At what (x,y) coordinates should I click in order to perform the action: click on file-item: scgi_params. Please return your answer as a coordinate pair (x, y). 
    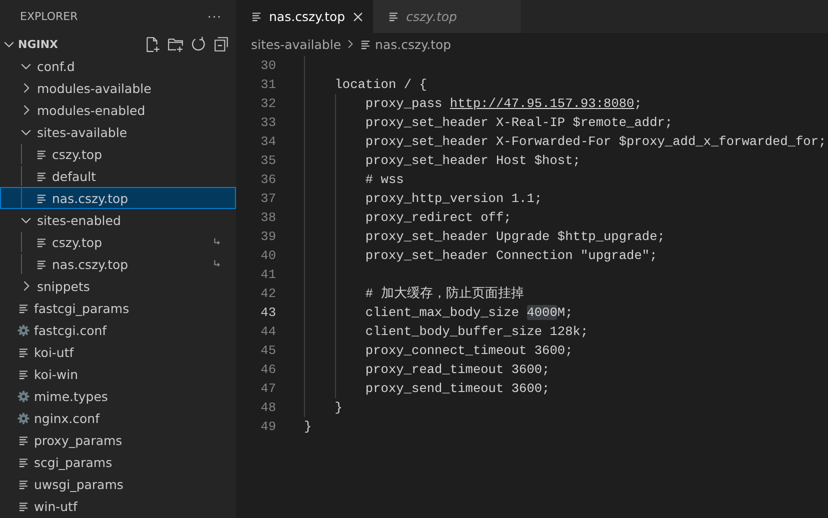
    Looking at the image, I should click on (118, 462).